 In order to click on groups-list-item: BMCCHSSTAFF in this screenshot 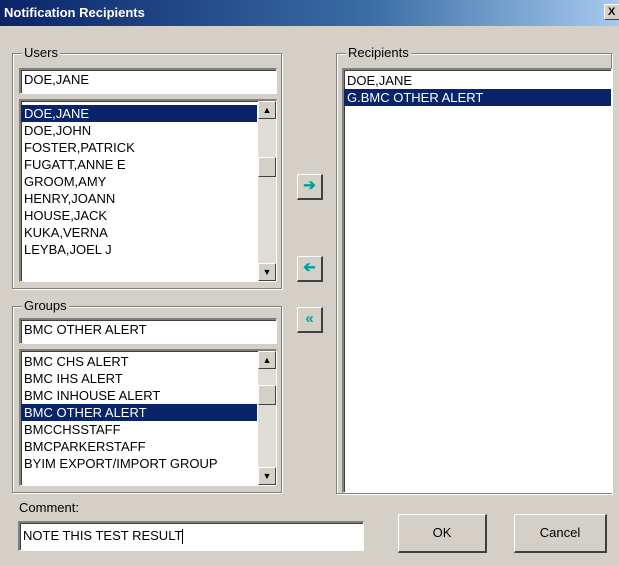, I will do `click(139, 429)`.